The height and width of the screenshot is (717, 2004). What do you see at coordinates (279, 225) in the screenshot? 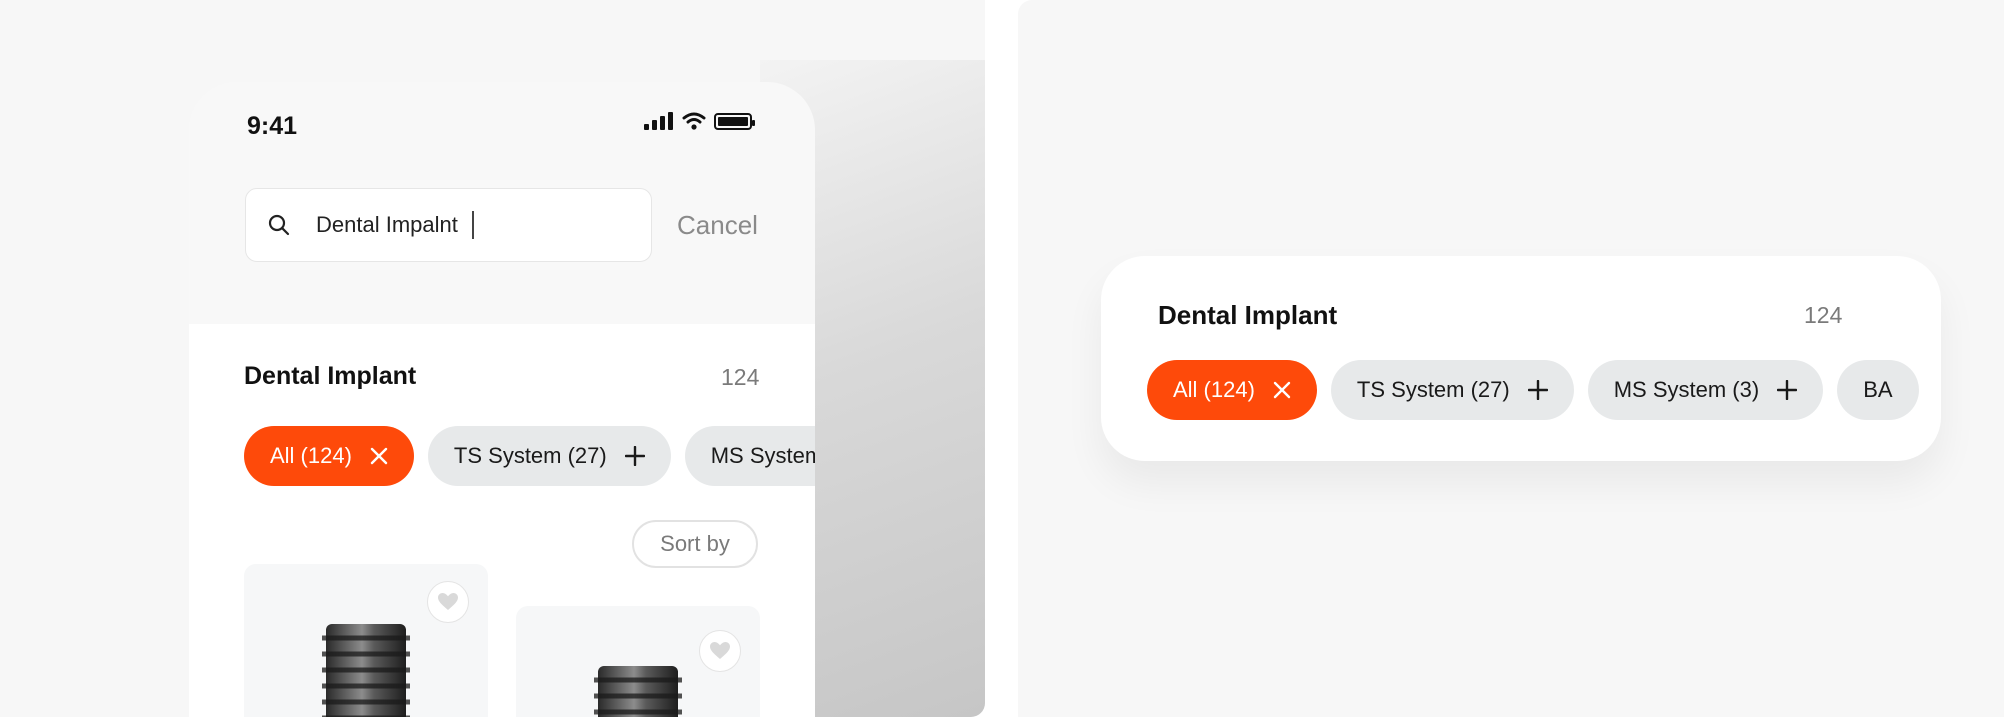
I see `search-icon` at bounding box center [279, 225].